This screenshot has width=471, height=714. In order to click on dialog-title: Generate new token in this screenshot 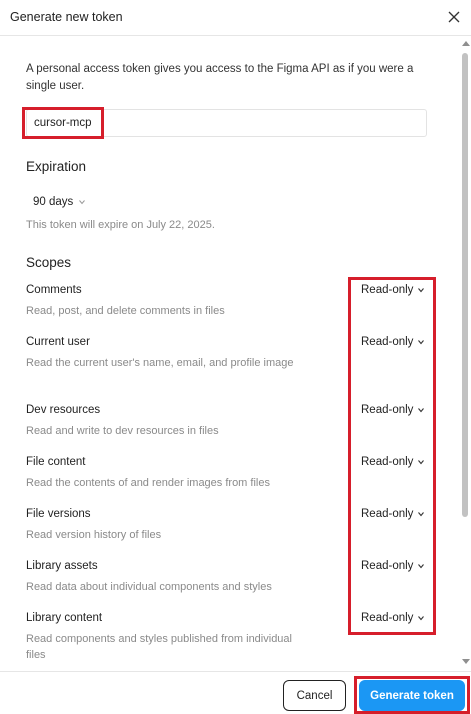, I will do `click(66, 17)`.